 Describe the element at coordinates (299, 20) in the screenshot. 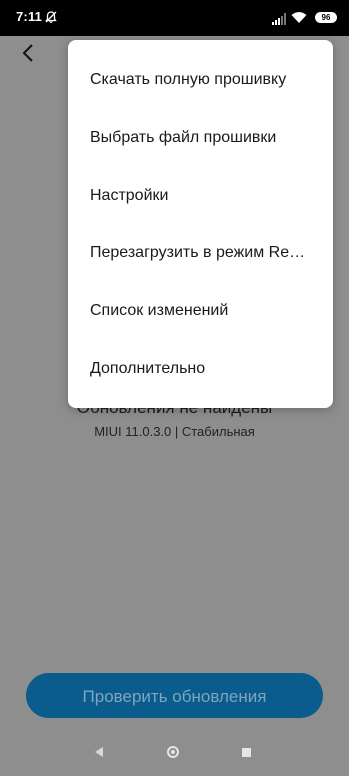

I see `wifi-icon` at that location.